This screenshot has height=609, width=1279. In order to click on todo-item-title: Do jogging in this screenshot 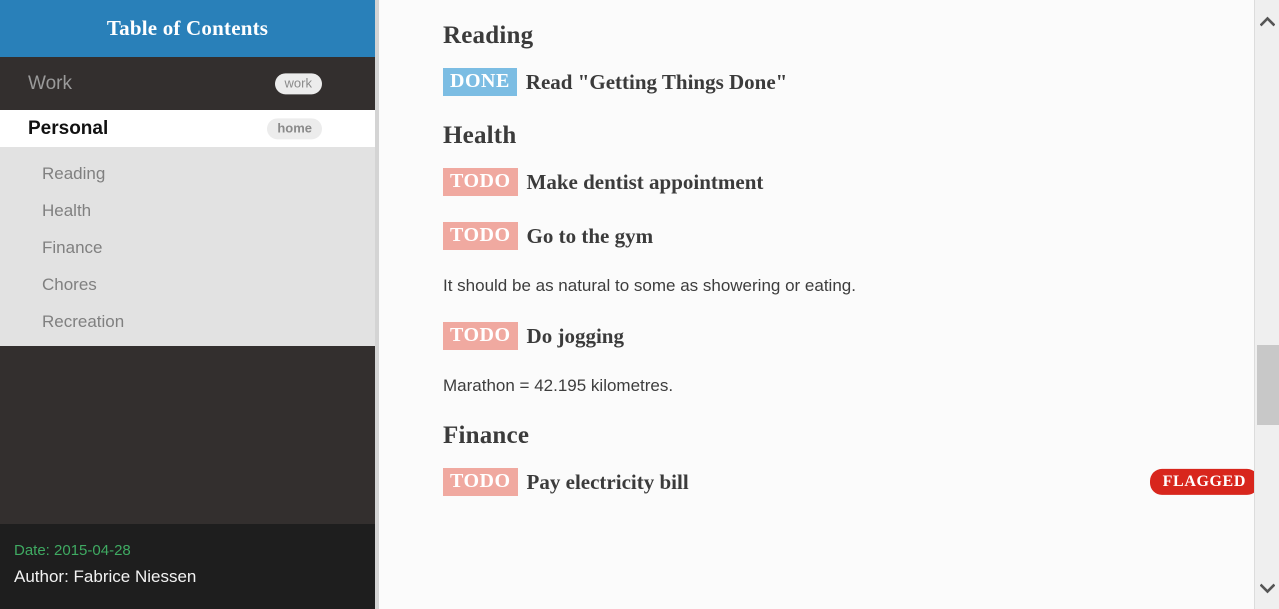, I will do `click(575, 335)`.